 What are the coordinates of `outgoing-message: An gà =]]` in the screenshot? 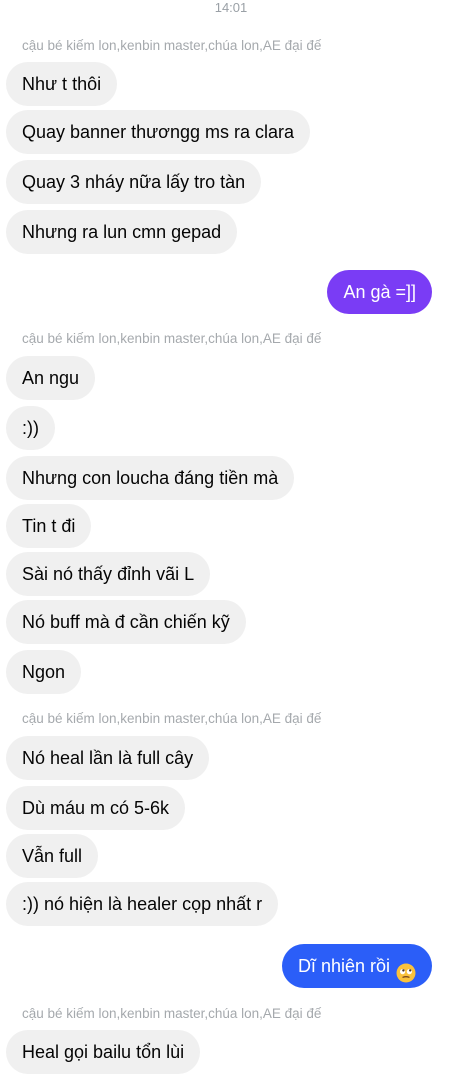 It's located at (379, 292).